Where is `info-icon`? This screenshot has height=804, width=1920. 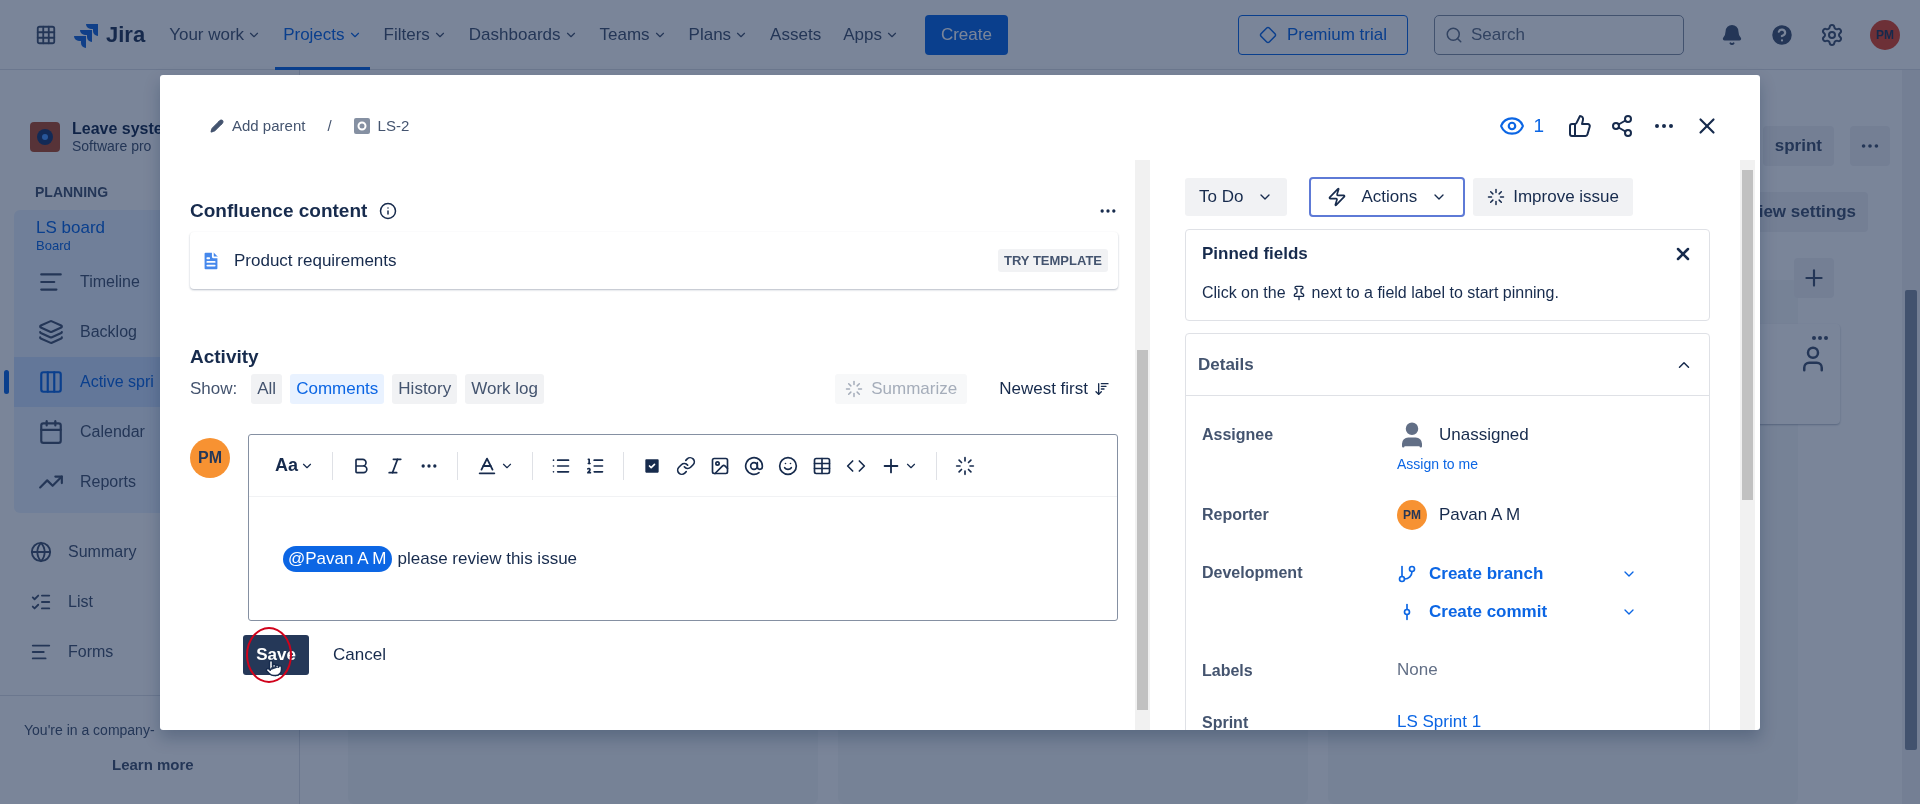 info-icon is located at coordinates (388, 211).